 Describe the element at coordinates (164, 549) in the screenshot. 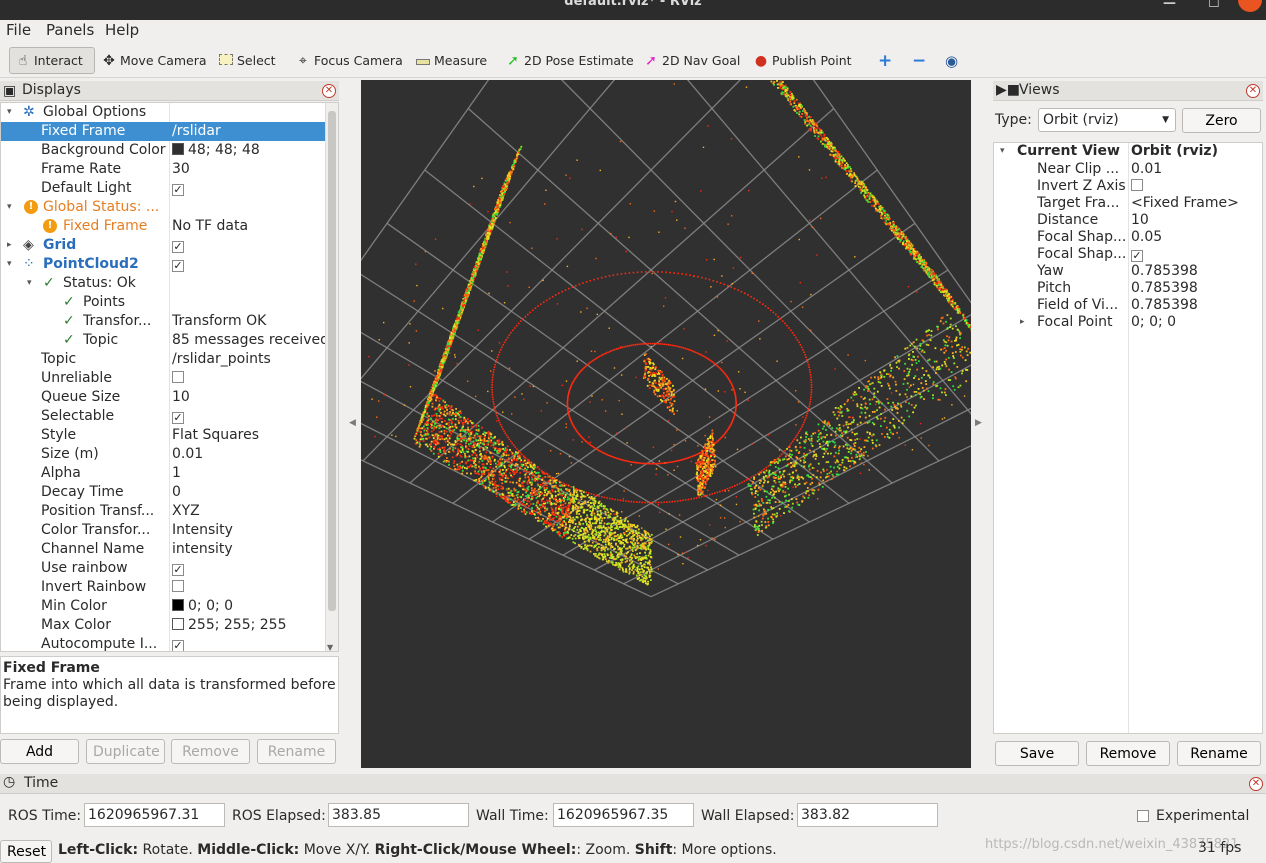

I see `display-property-row: Channel Name intensity` at that location.